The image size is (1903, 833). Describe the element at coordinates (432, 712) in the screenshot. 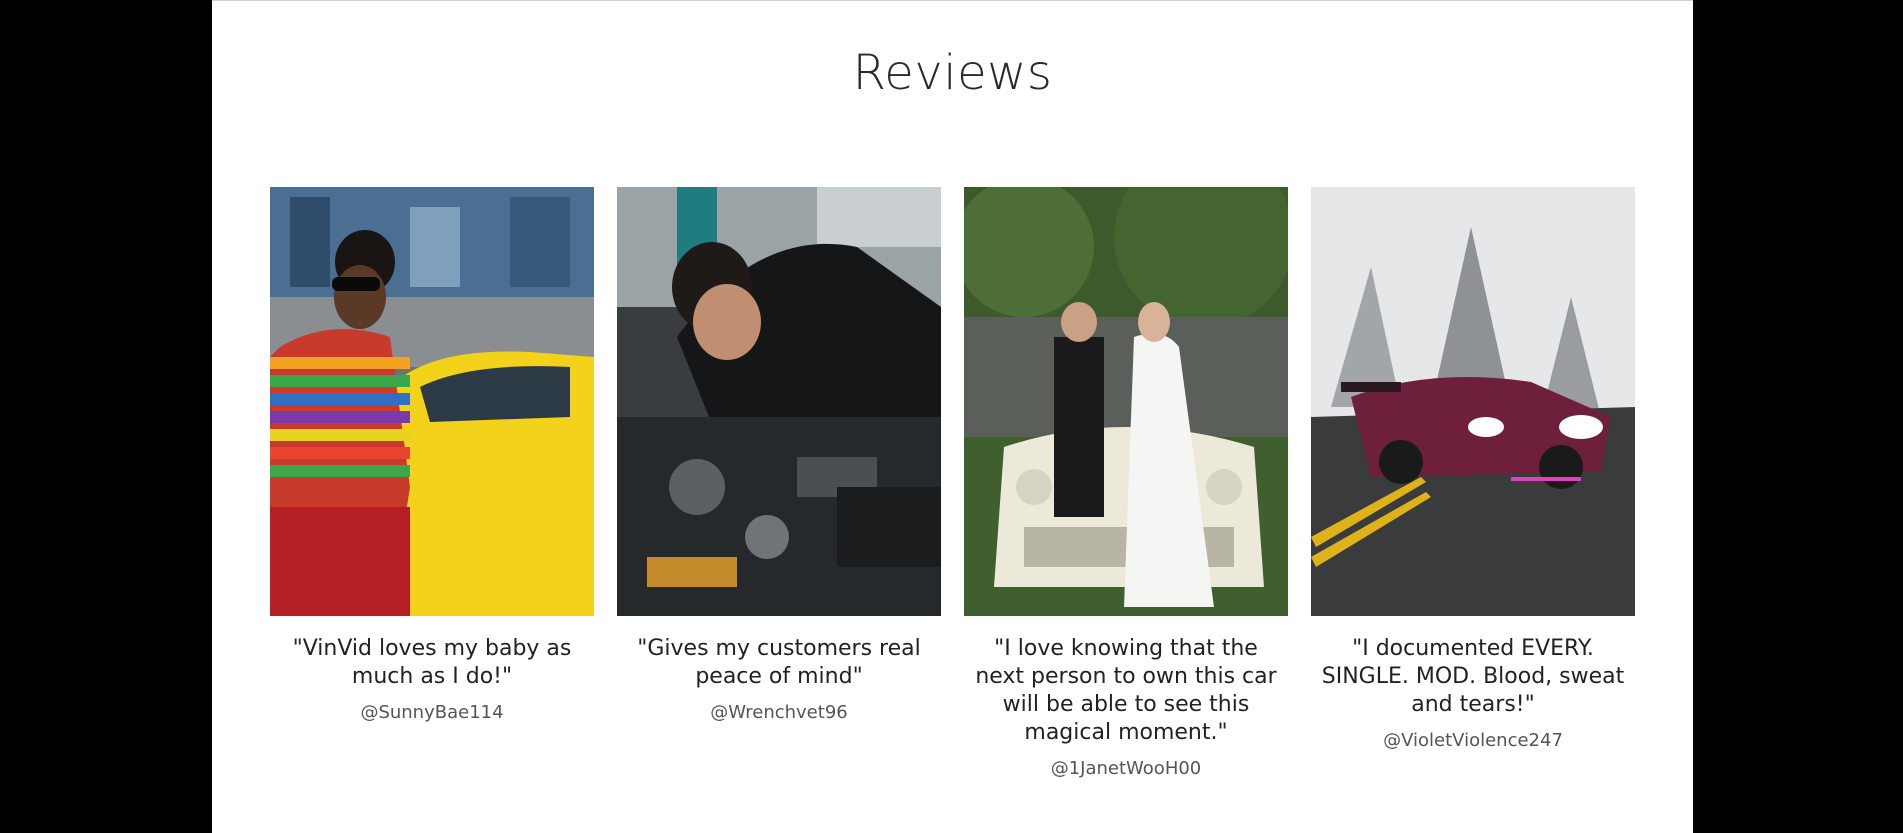

I see `review-handle: @SunnyBae114` at that location.